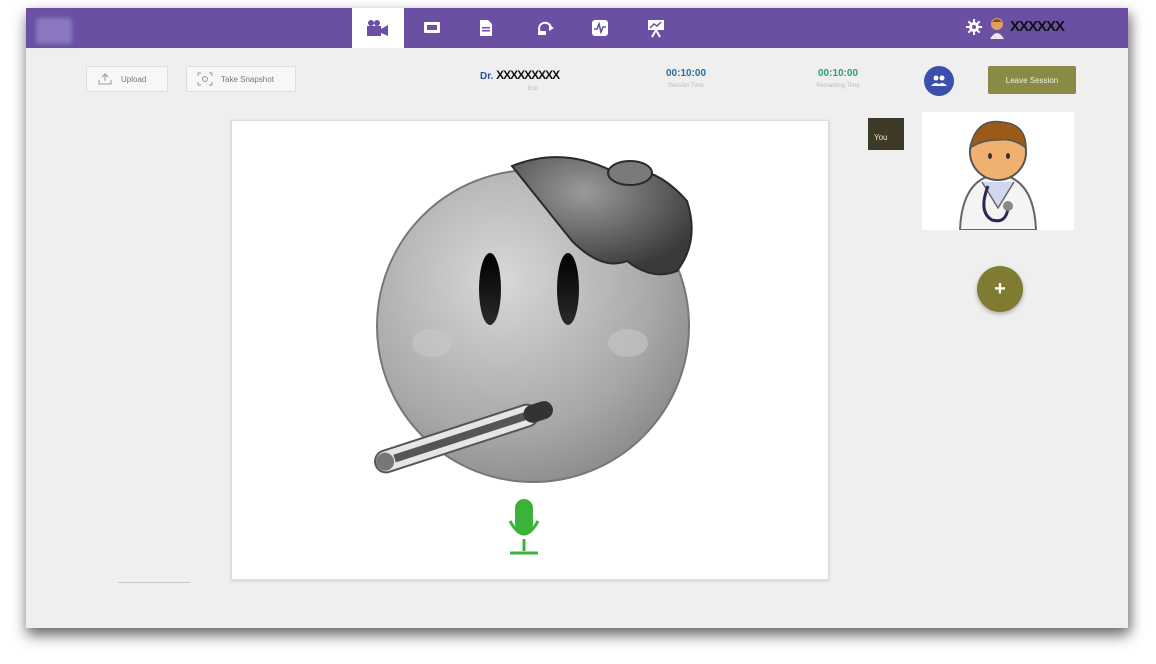  I want to click on add-participant-button: +, so click(1000, 289).